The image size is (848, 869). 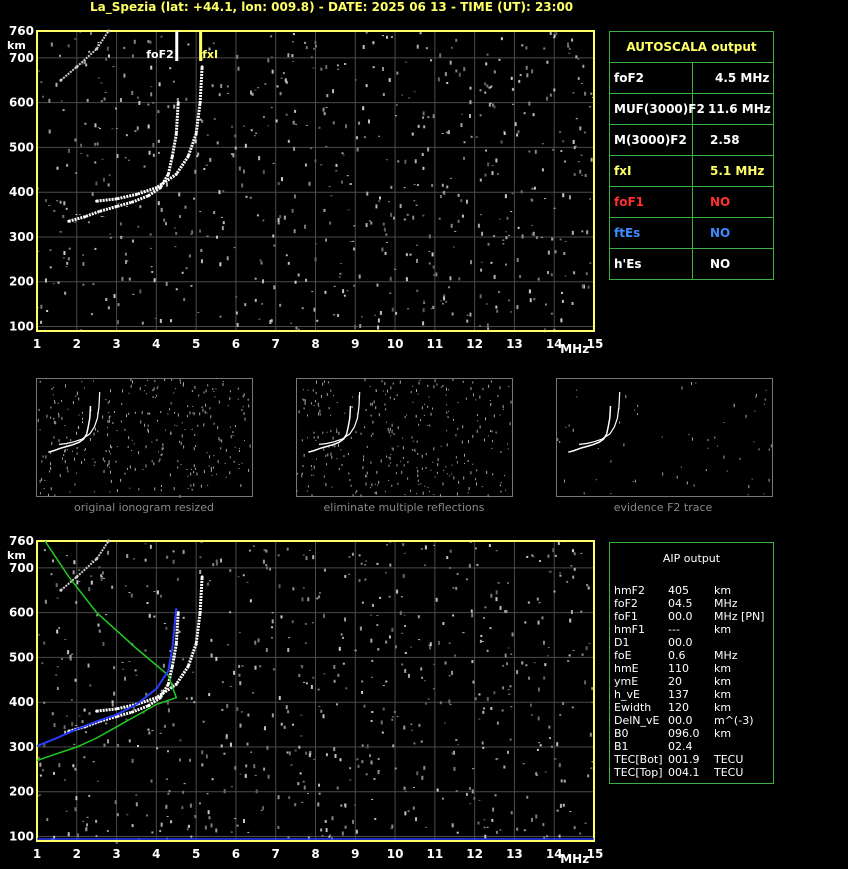 What do you see at coordinates (435, 344) in the screenshot?
I see `x-tick-label: 11` at bounding box center [435, 344].